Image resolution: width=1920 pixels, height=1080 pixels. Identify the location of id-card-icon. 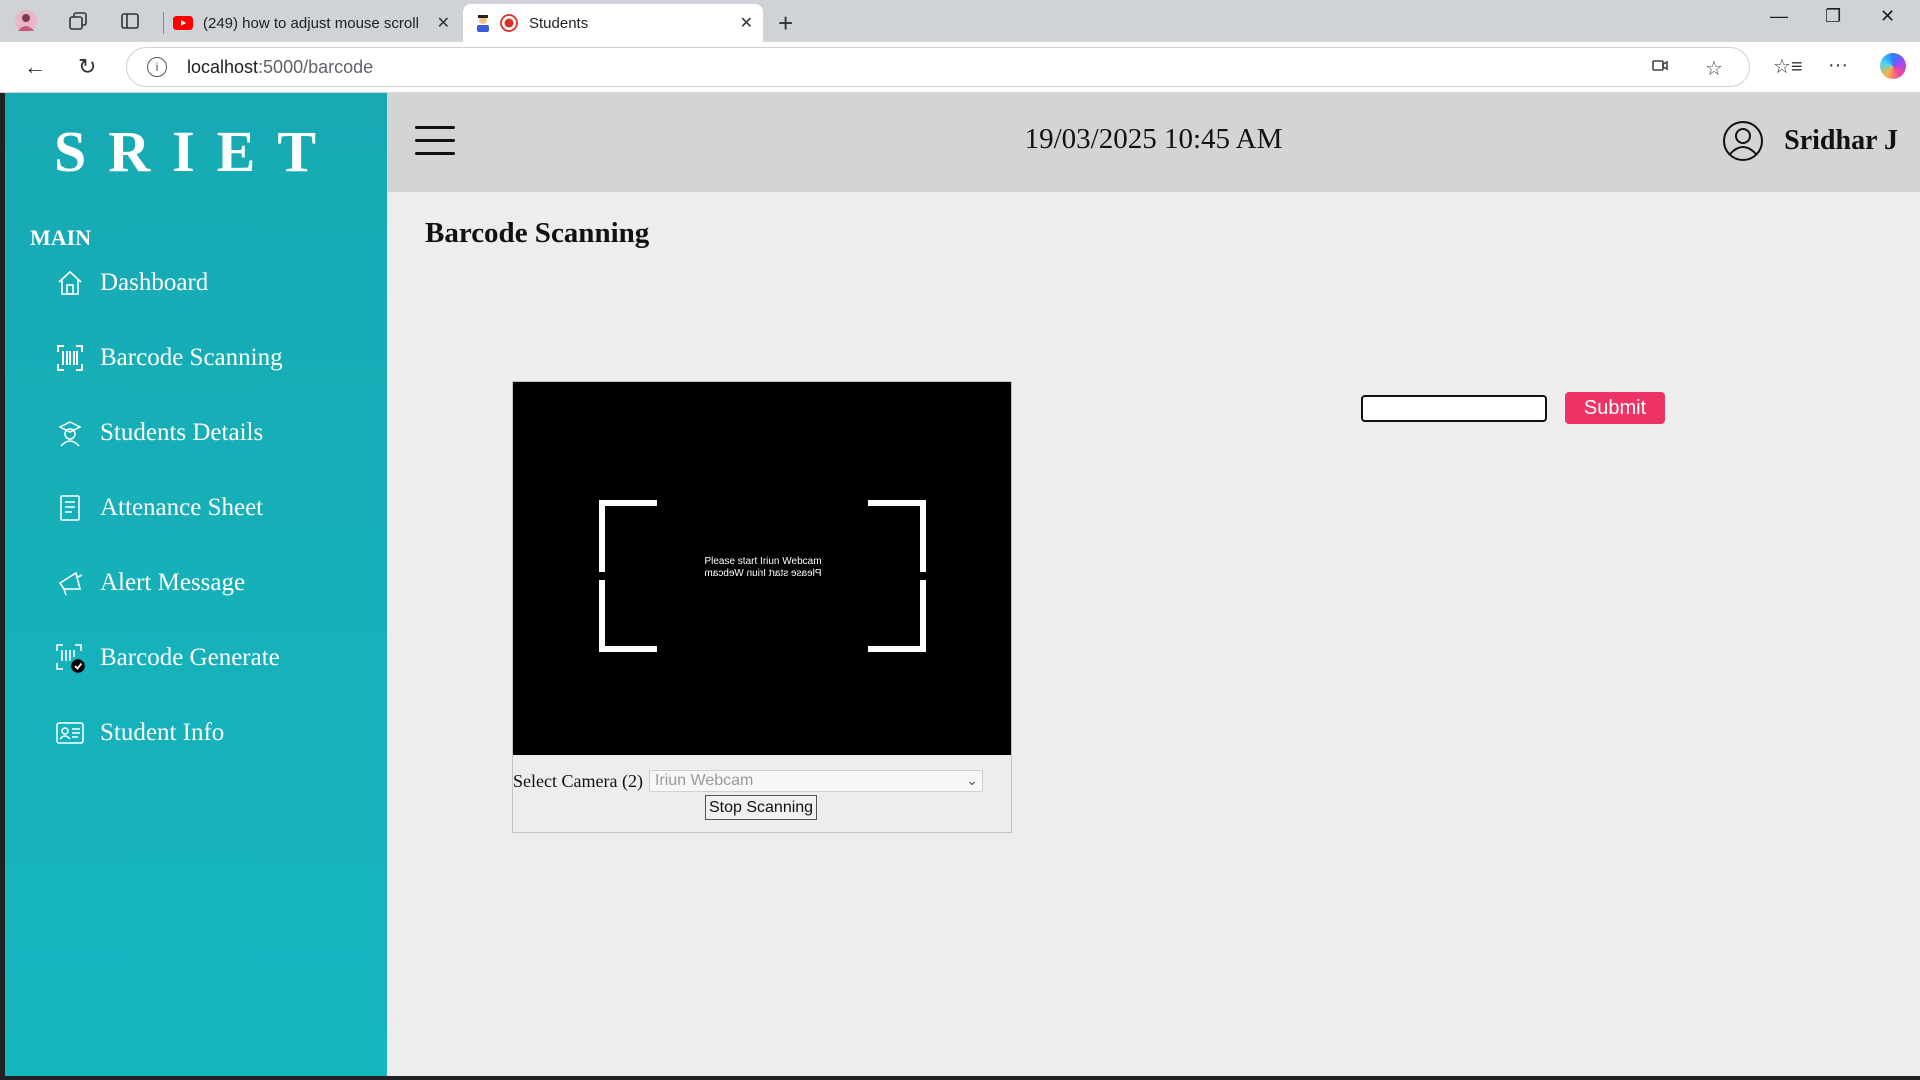
(70, 733).